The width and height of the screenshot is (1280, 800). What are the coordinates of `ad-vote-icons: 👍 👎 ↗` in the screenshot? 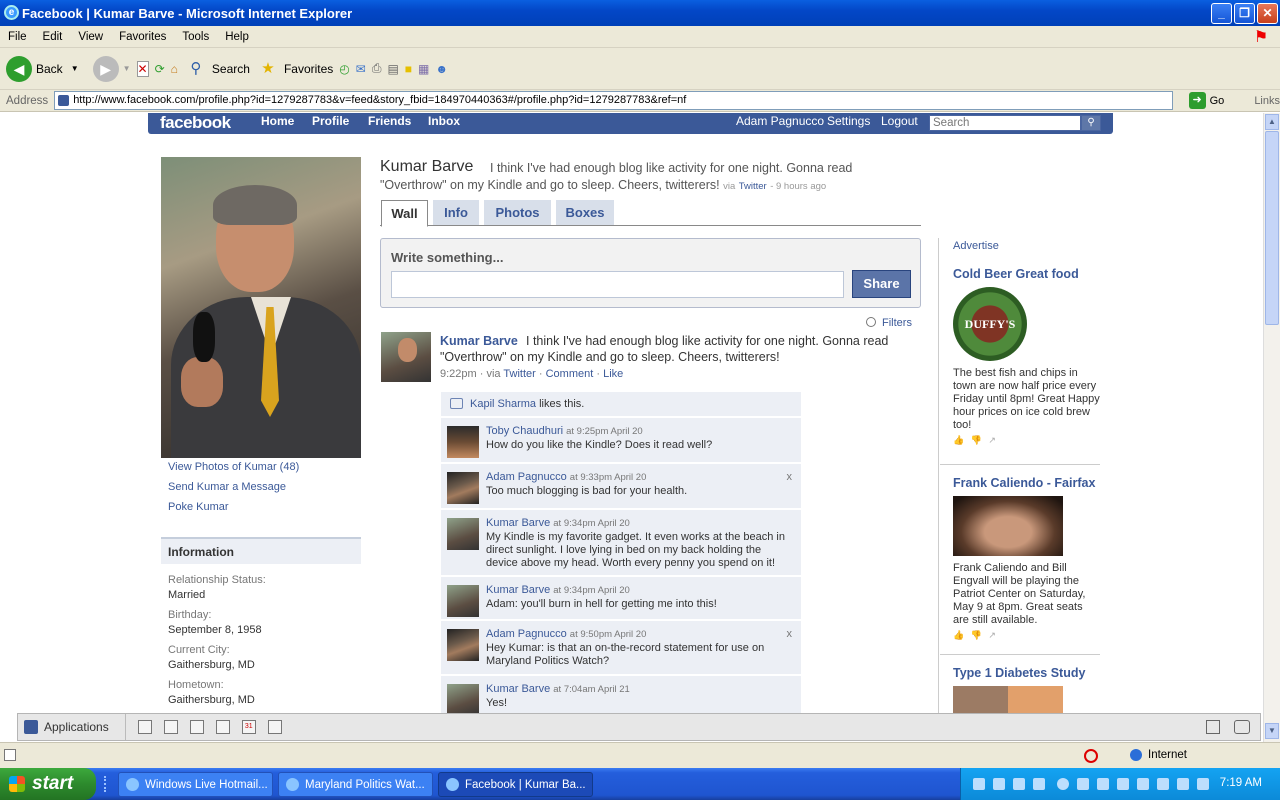 It's located at (1027, 440).